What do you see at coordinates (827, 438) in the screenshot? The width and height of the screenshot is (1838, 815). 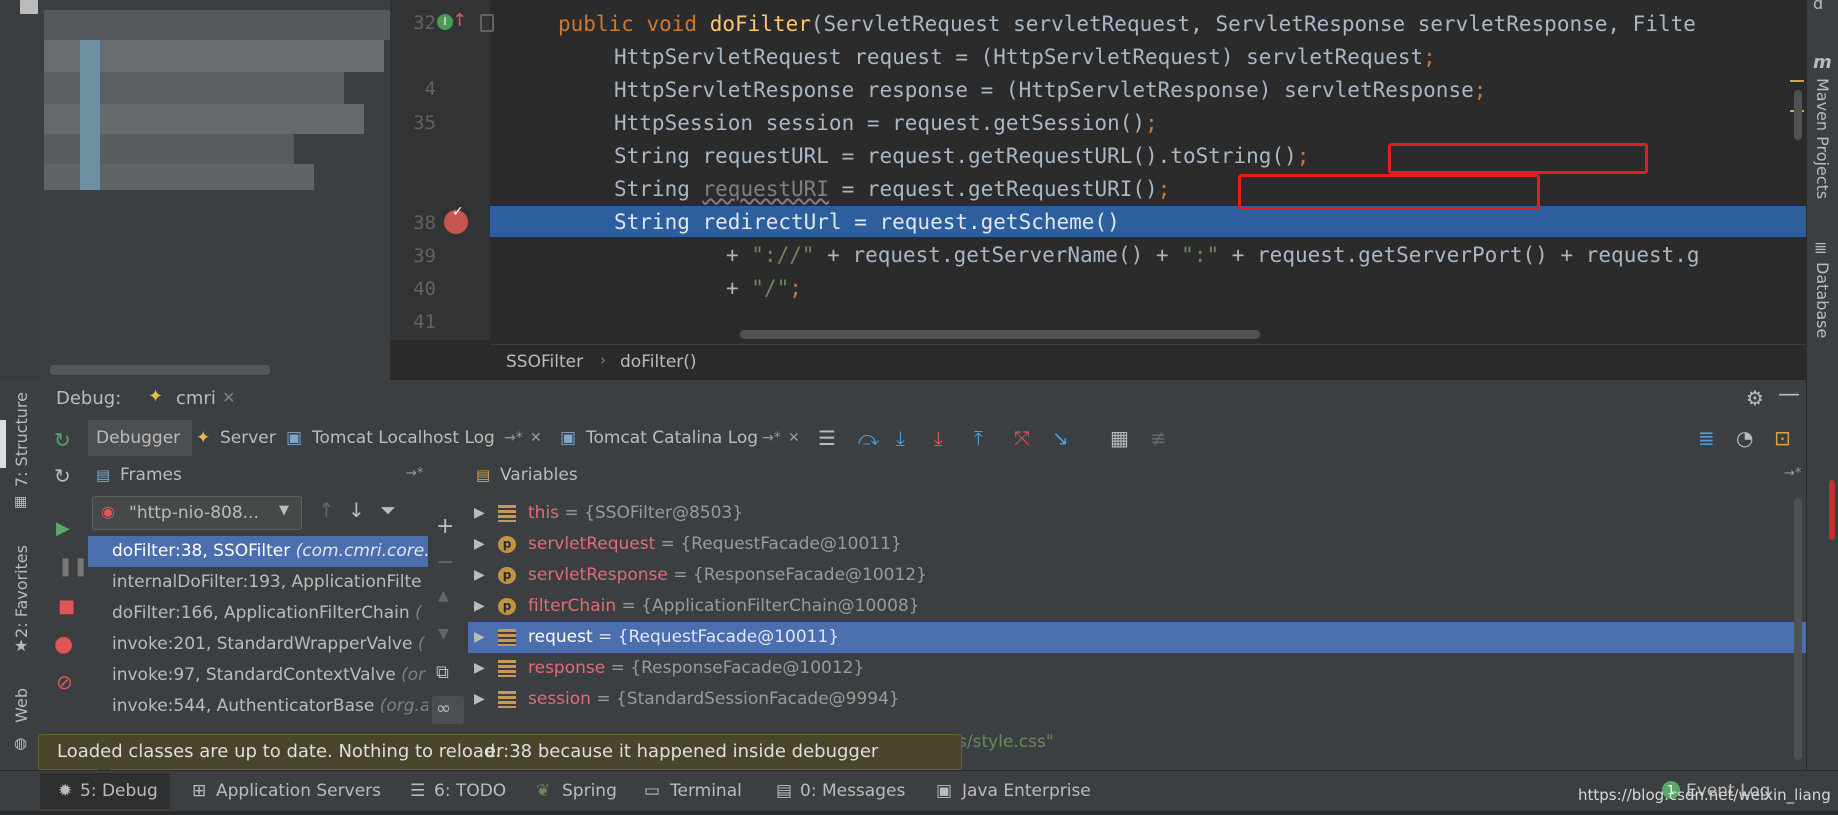 I see `show-execution-point-icon: ☰` at bounding box center [827, 438].